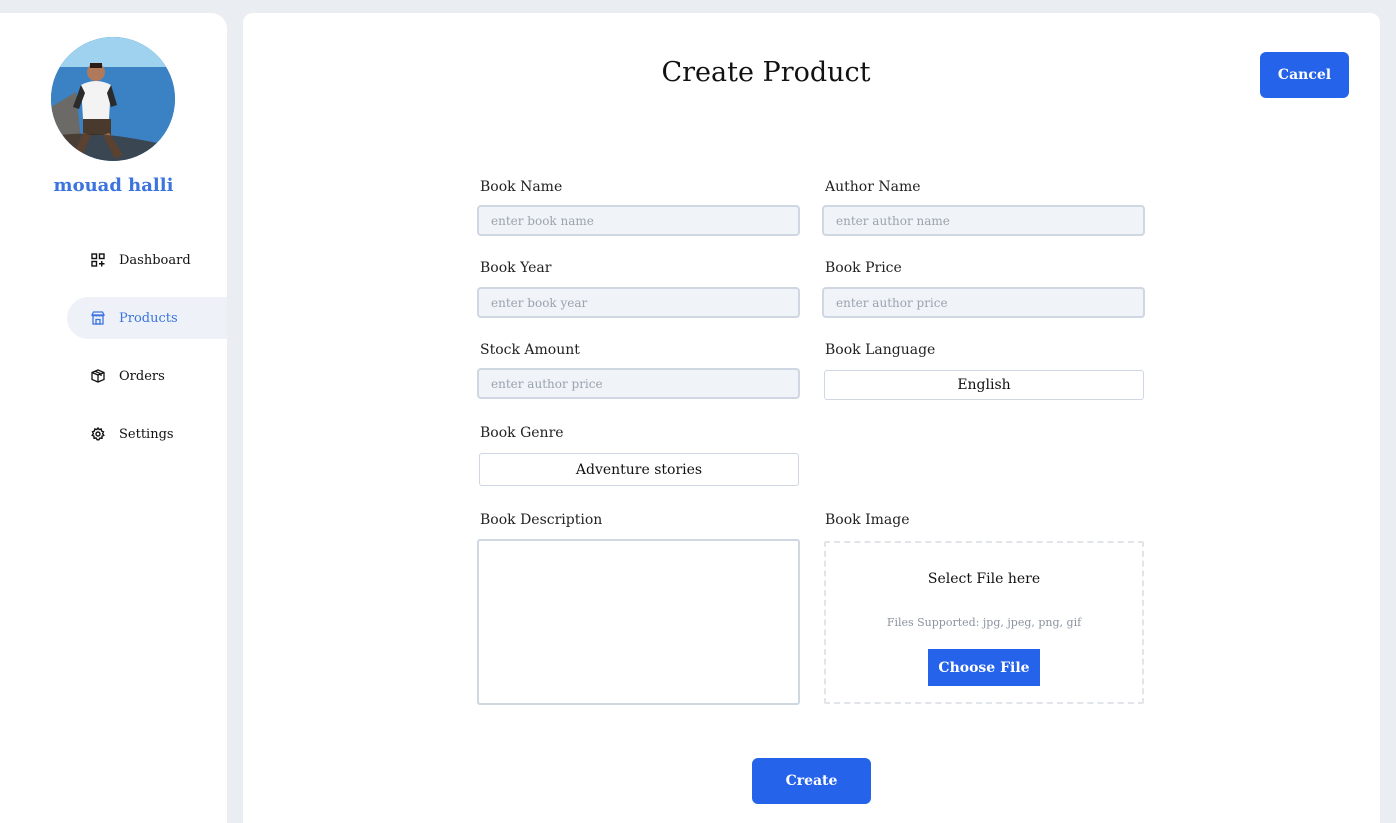  I want to click on sidebar-item-settings: Settings, so click(147, 434).